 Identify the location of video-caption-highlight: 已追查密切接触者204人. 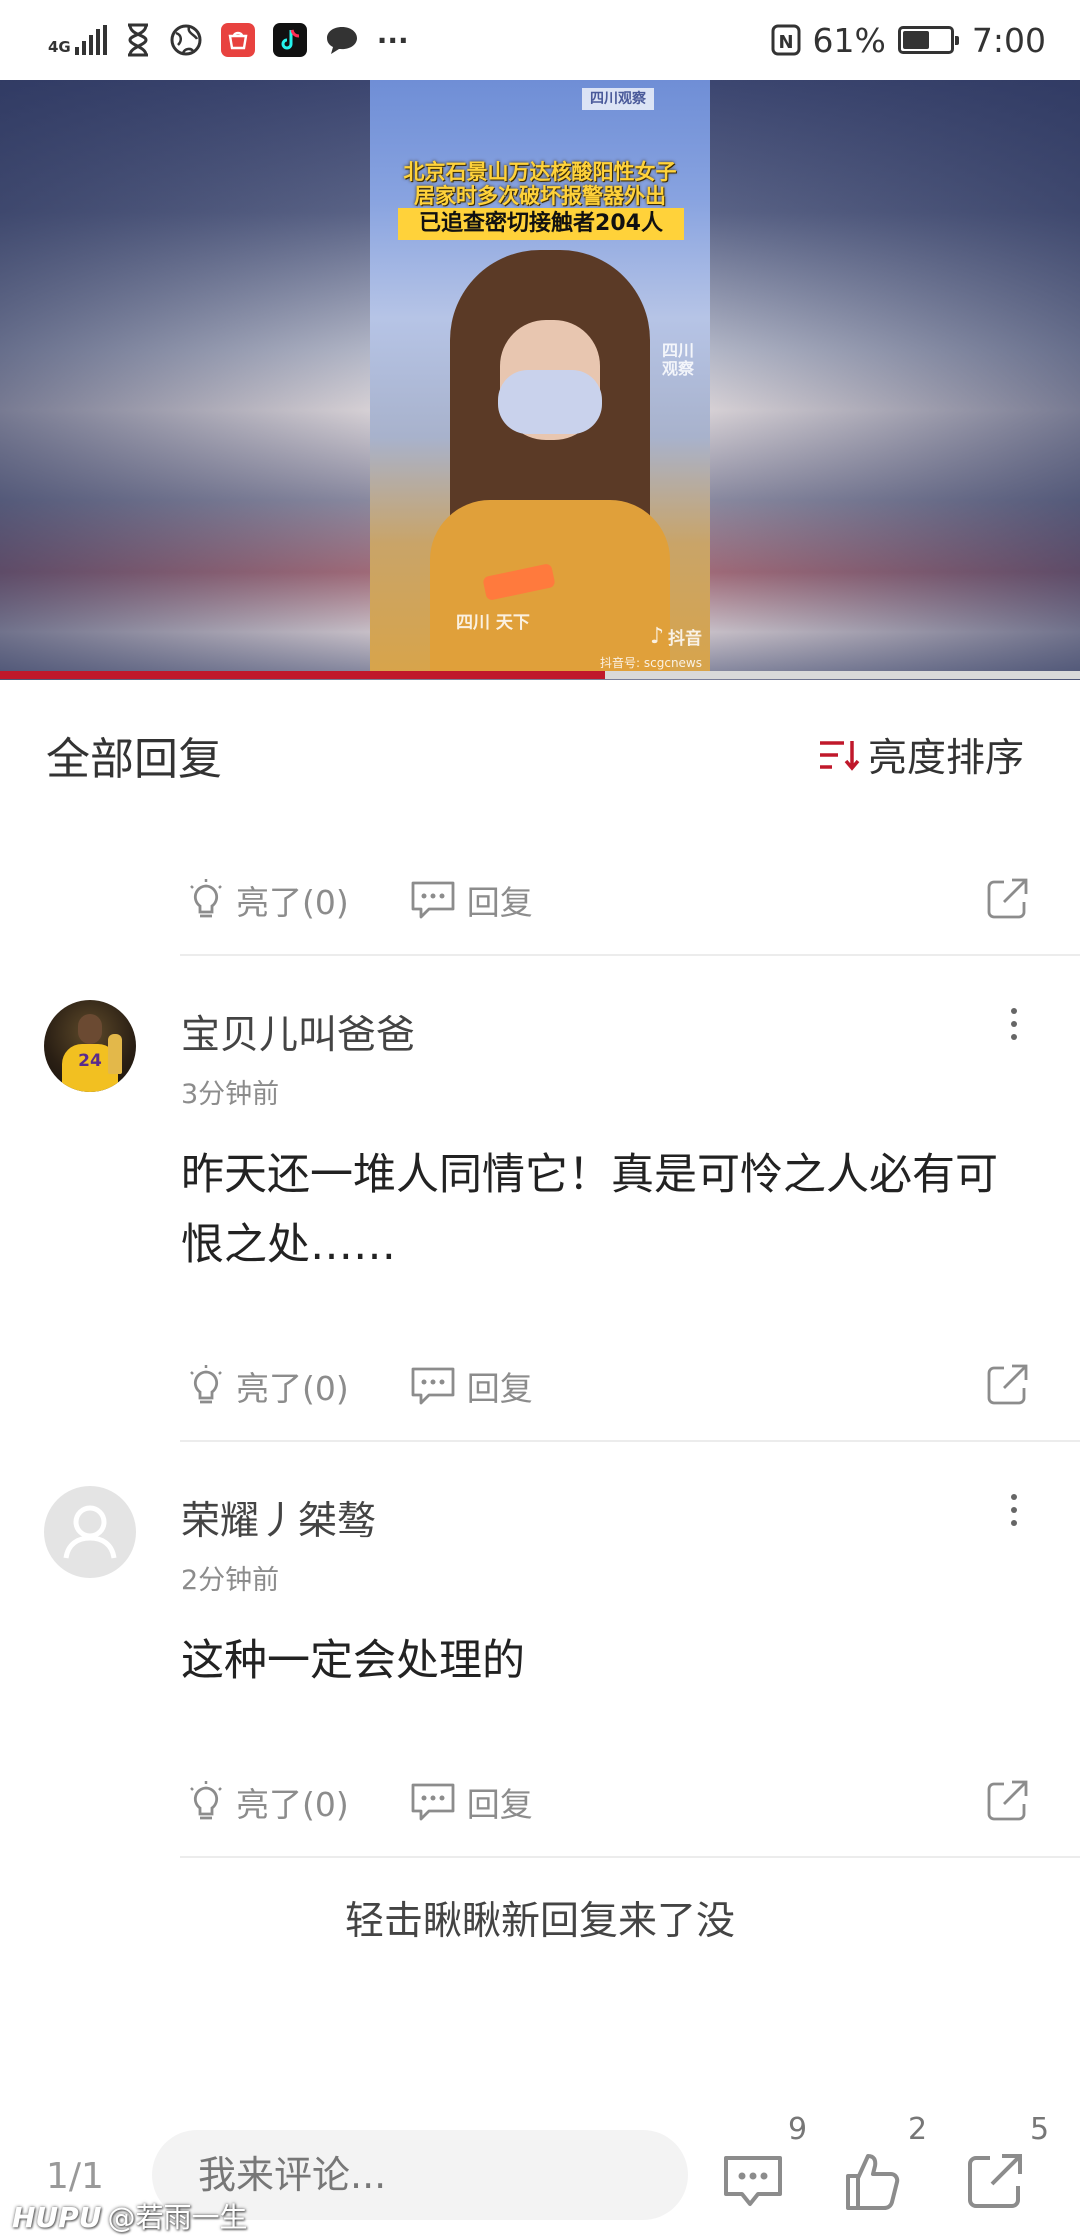
(541, 224).